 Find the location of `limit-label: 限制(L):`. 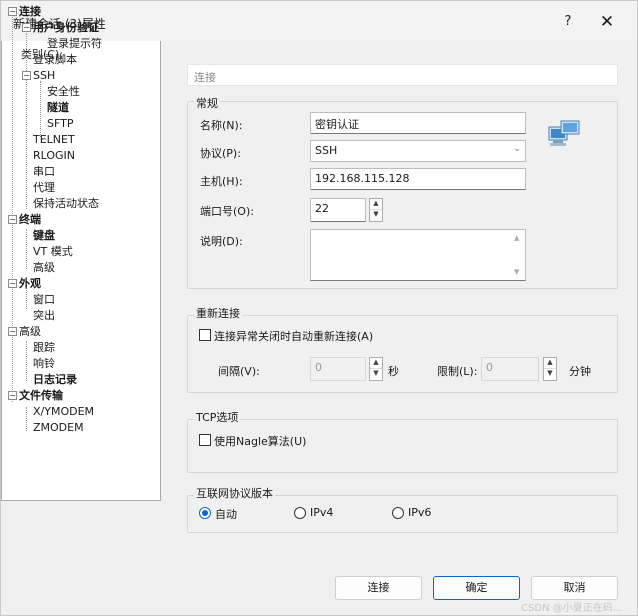

limit-label: 限制(L): is located at coordinates (457, 371).